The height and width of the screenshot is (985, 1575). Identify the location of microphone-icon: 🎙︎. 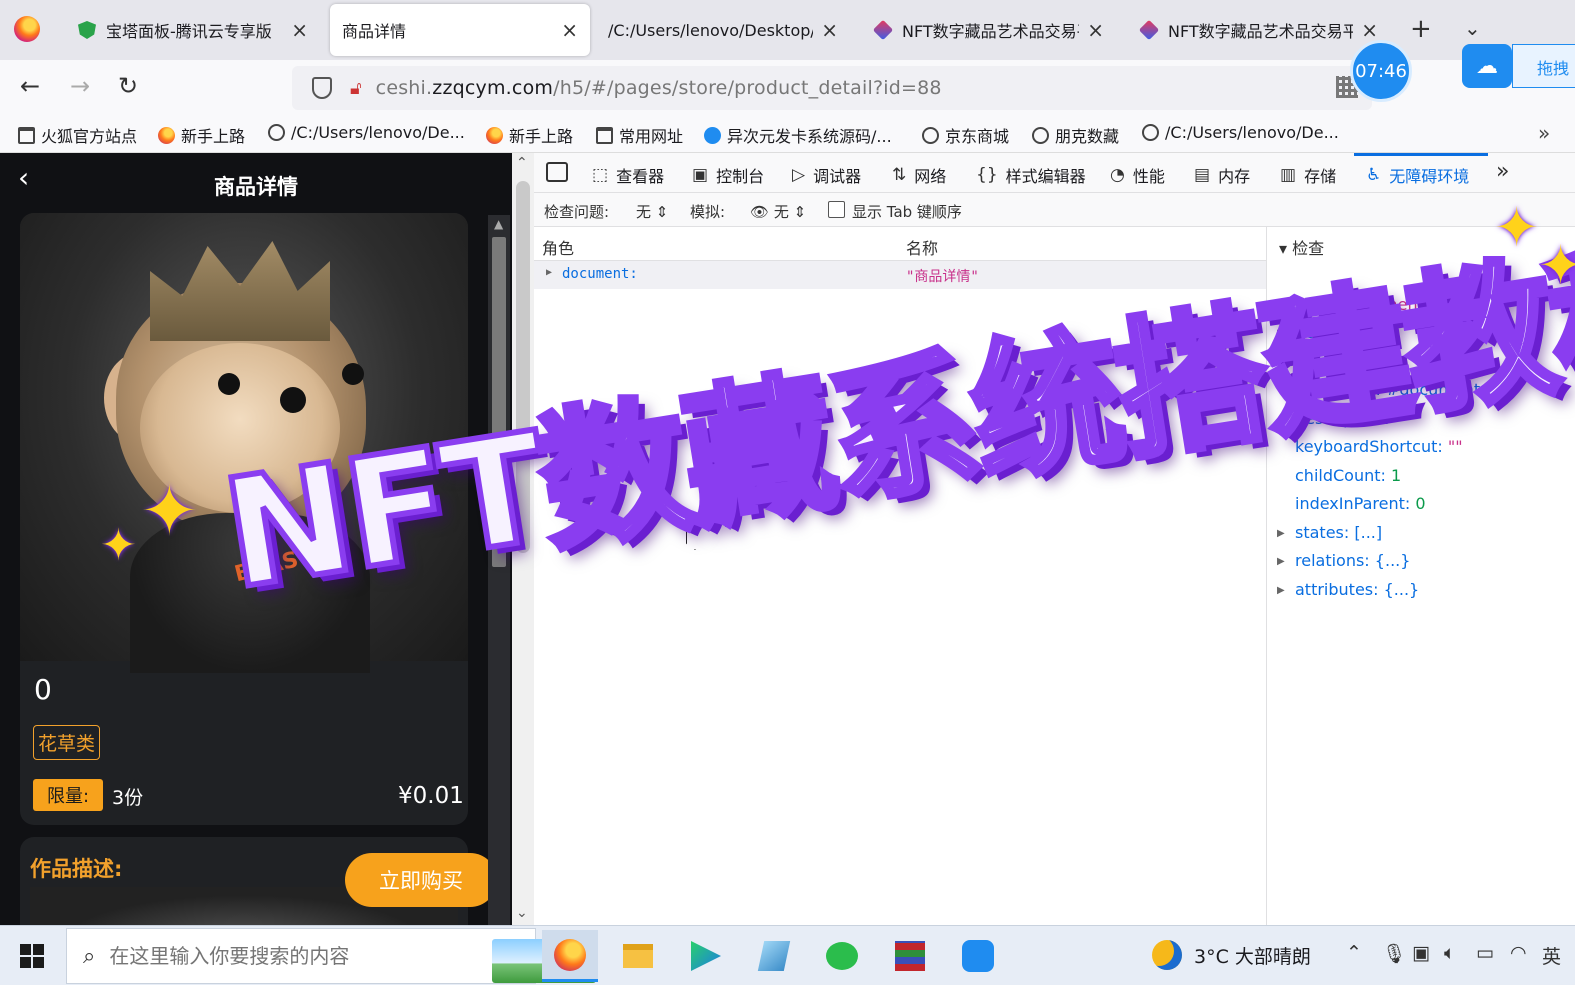
(1394, 953).